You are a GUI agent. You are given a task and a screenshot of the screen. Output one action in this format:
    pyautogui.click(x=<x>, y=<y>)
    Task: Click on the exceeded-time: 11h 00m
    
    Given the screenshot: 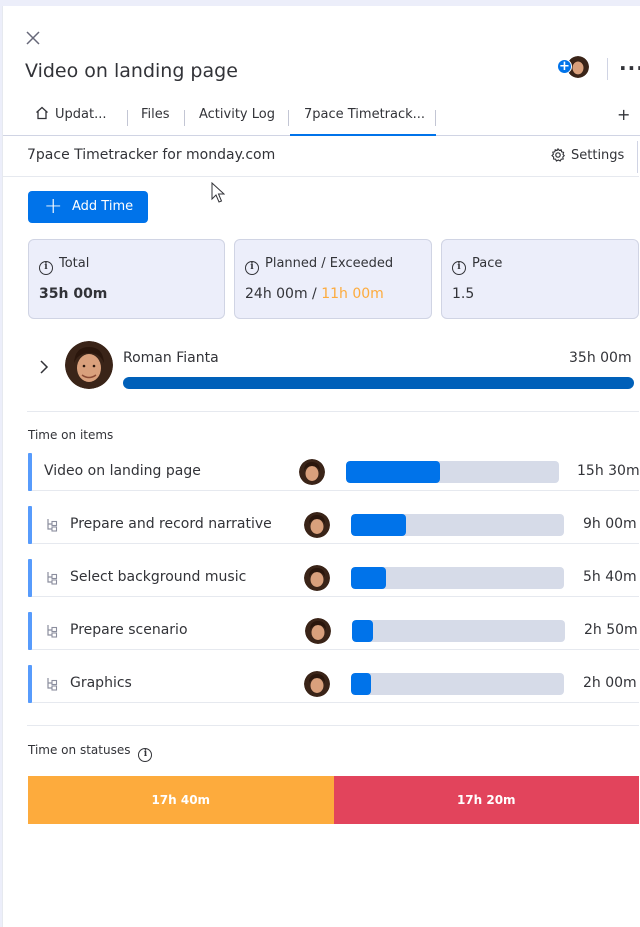 What is the action you would take?
    pyautogui.click(x=352, y=294)
    